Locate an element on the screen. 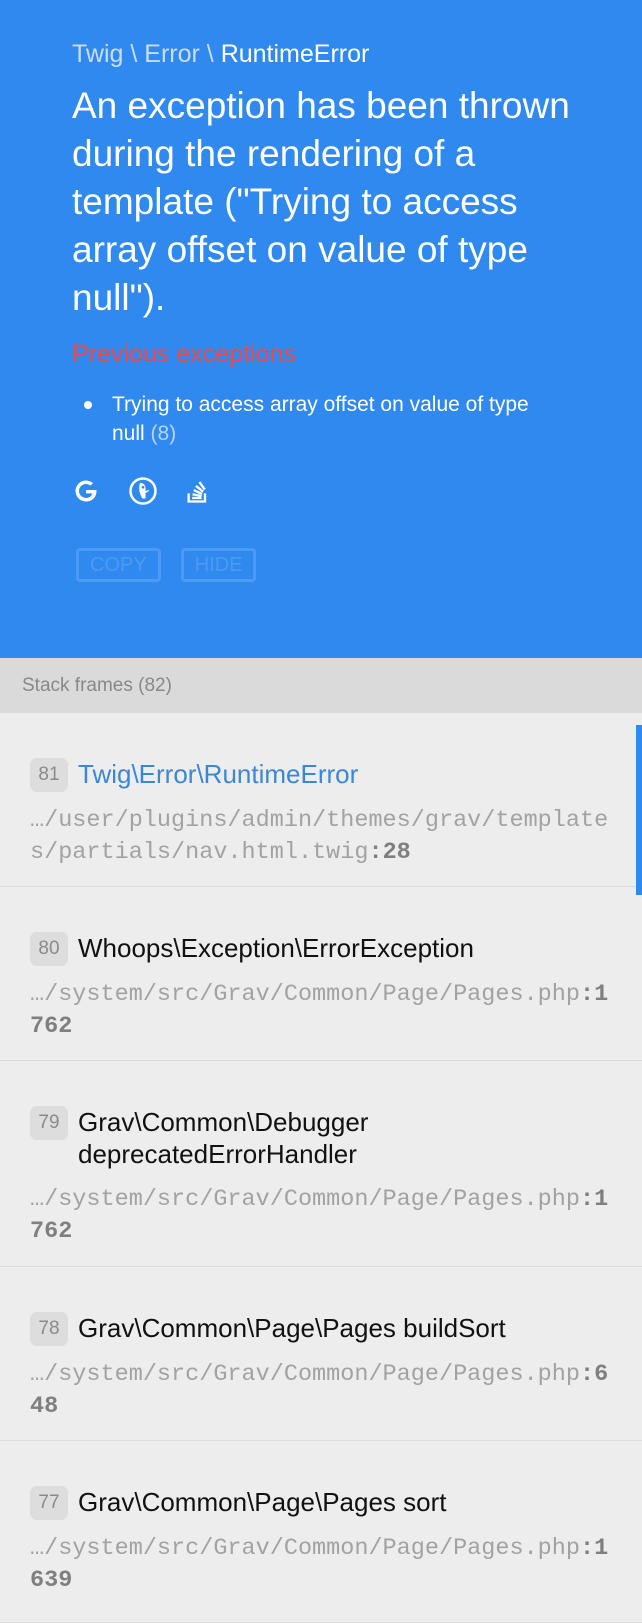 The height and width of the screenshot is (1623, 642). frame-class: Grav\Common\Page\Pages buildSort is located at coordinates (292, 1328).